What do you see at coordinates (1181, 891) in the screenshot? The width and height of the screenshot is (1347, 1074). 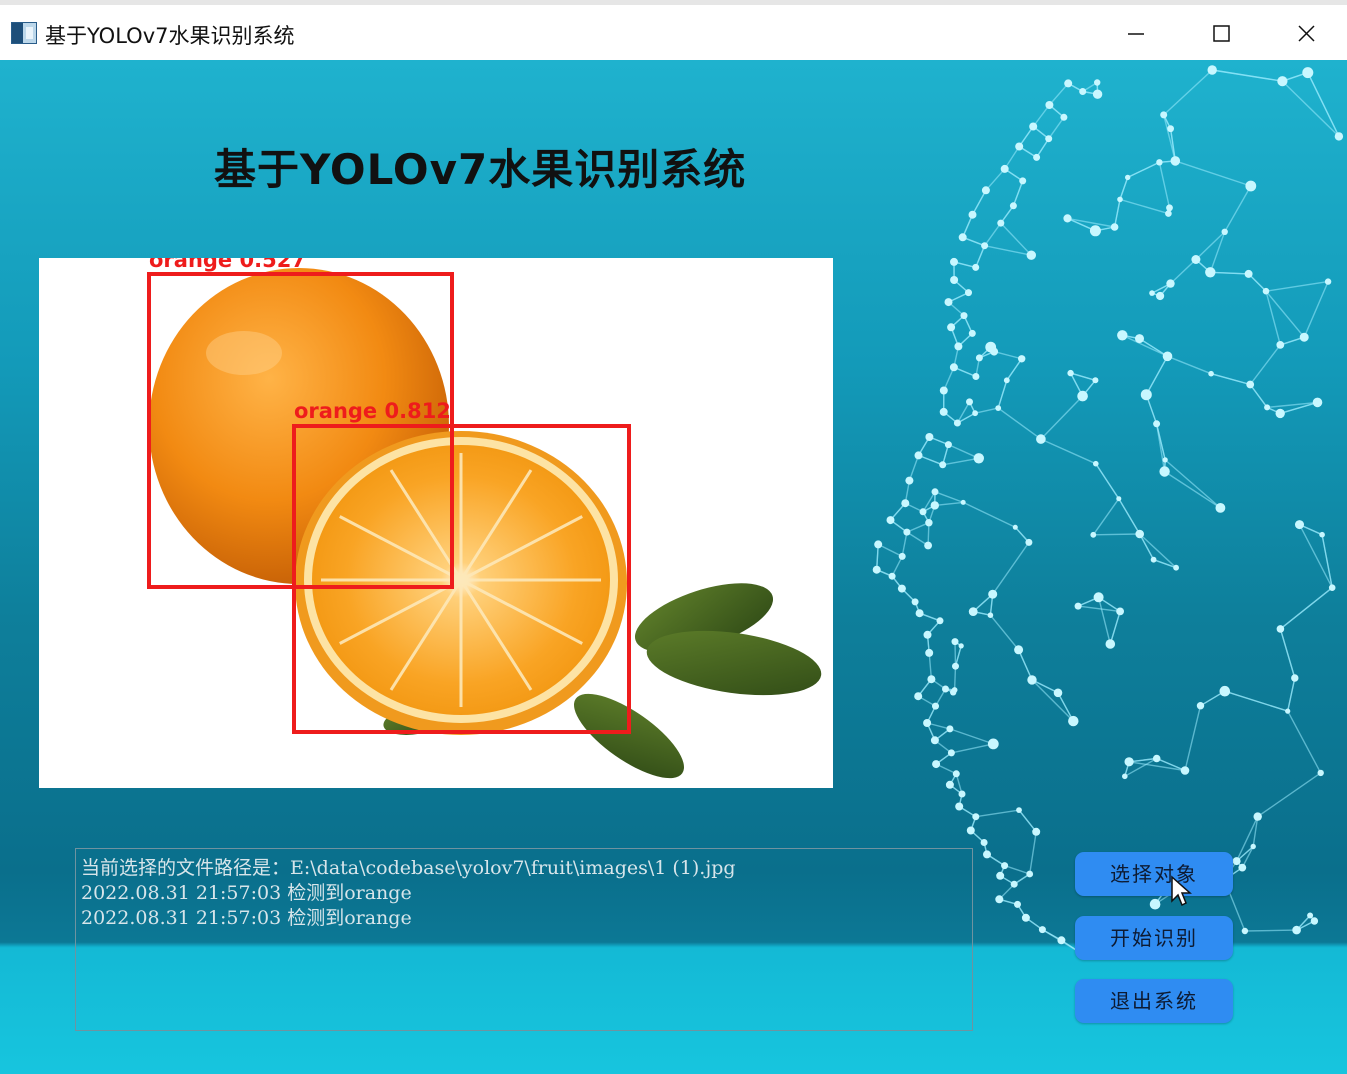 I see `mouse-cursor-icon` at bounding box center [1181, 891].